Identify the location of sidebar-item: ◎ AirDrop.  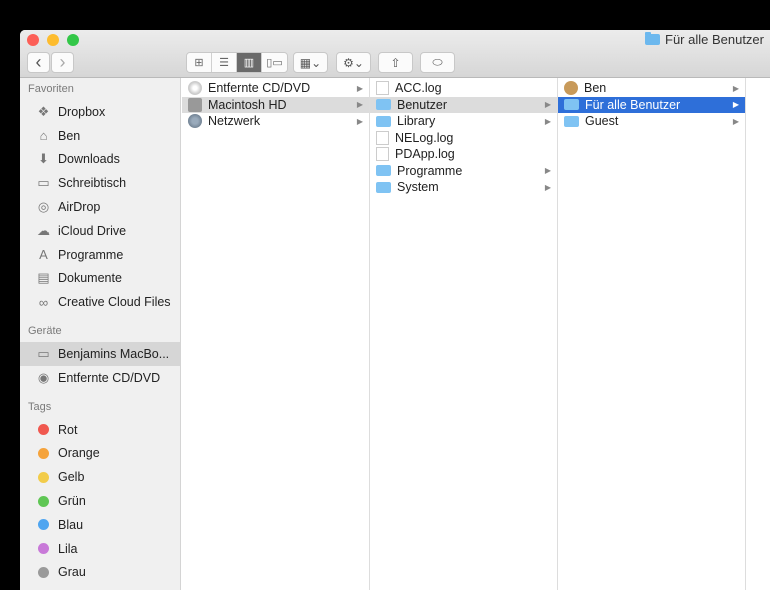
(100, 207).